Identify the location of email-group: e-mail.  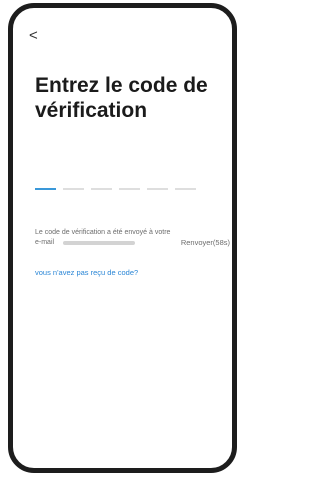
(85, 242).